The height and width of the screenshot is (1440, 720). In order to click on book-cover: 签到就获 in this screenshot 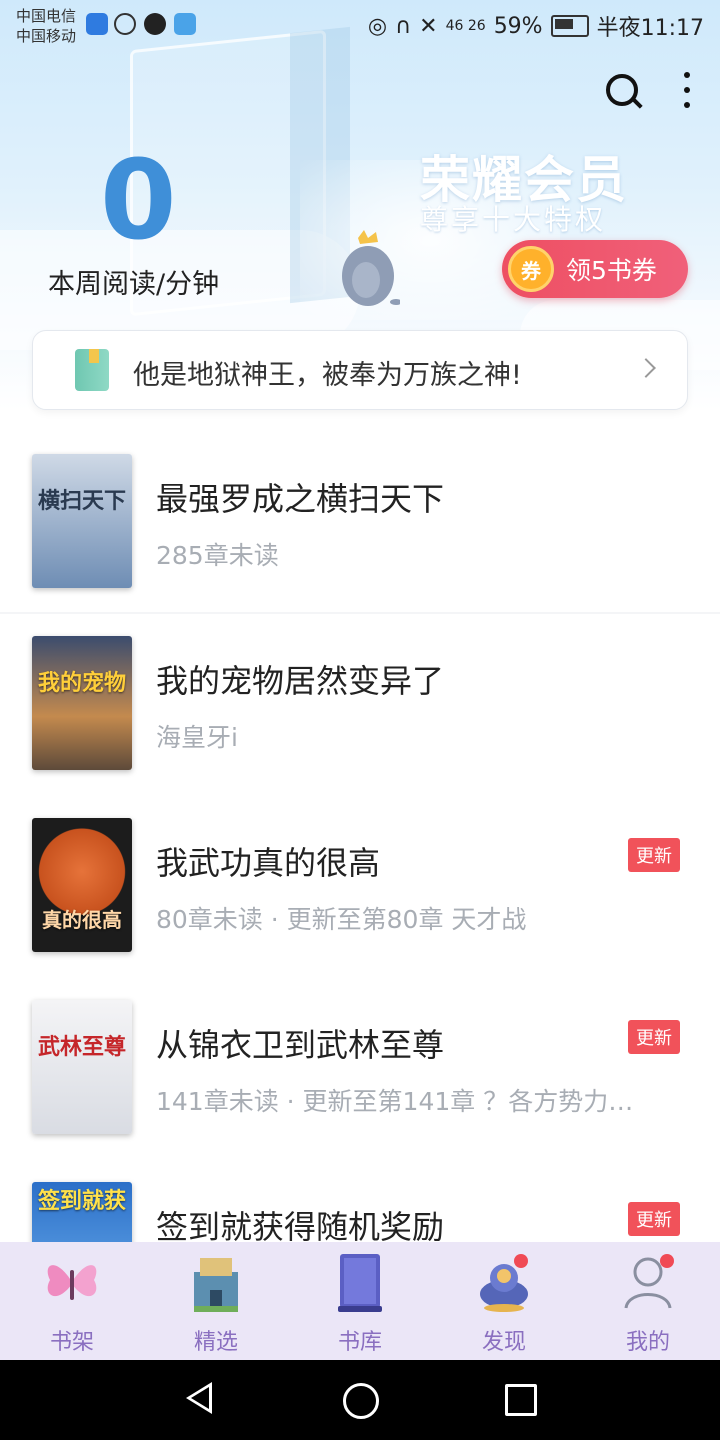, I will do `click(82, 1212)`.